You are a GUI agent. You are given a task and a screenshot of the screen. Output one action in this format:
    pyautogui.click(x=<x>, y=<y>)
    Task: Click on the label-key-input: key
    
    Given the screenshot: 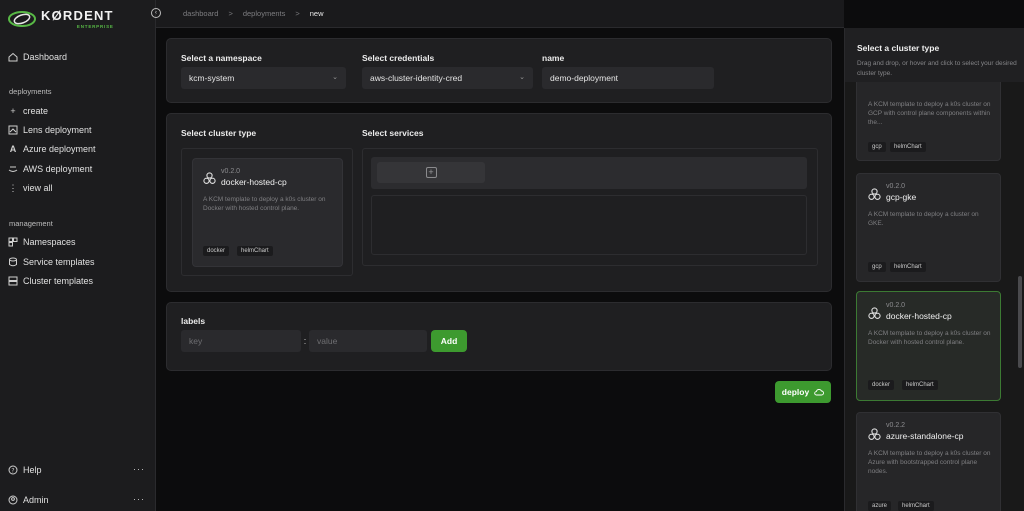 What is the action you would take?
    pyautogui.click(x=241, y=341)
    